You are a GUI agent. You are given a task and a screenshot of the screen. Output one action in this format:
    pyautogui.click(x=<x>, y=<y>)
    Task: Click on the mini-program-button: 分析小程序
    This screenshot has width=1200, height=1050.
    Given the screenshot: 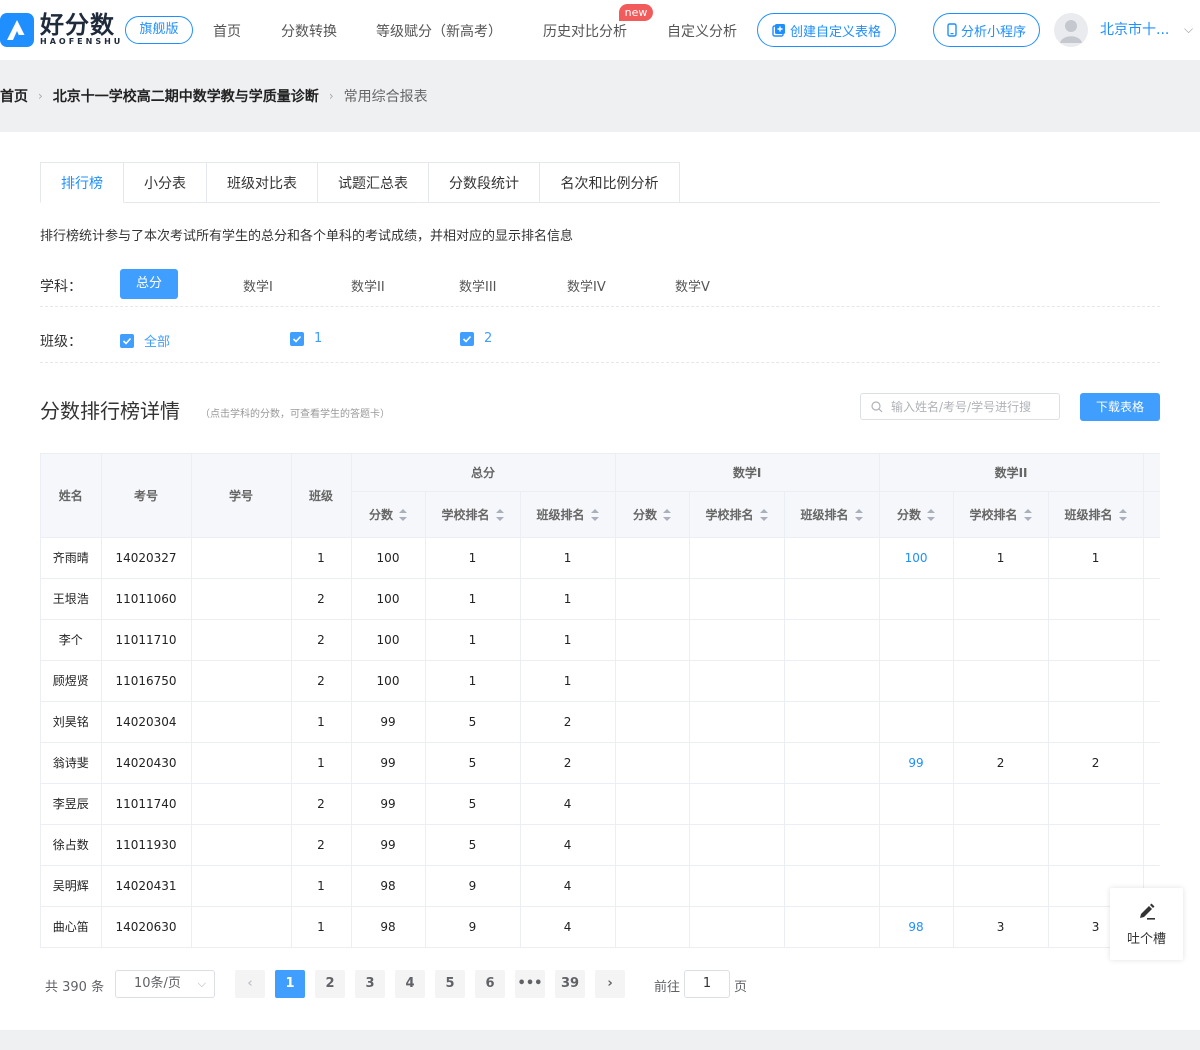 What is the action you would take?
    pyautogui.click(x=986, y=30)
    